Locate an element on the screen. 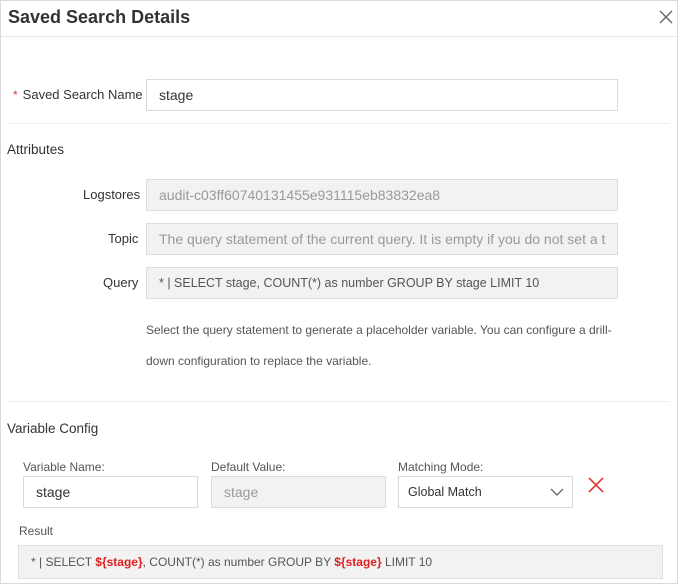 The image size is (678, 584). saved-search-name-label: * Saved Search Name is located at coordinates (78, 94).